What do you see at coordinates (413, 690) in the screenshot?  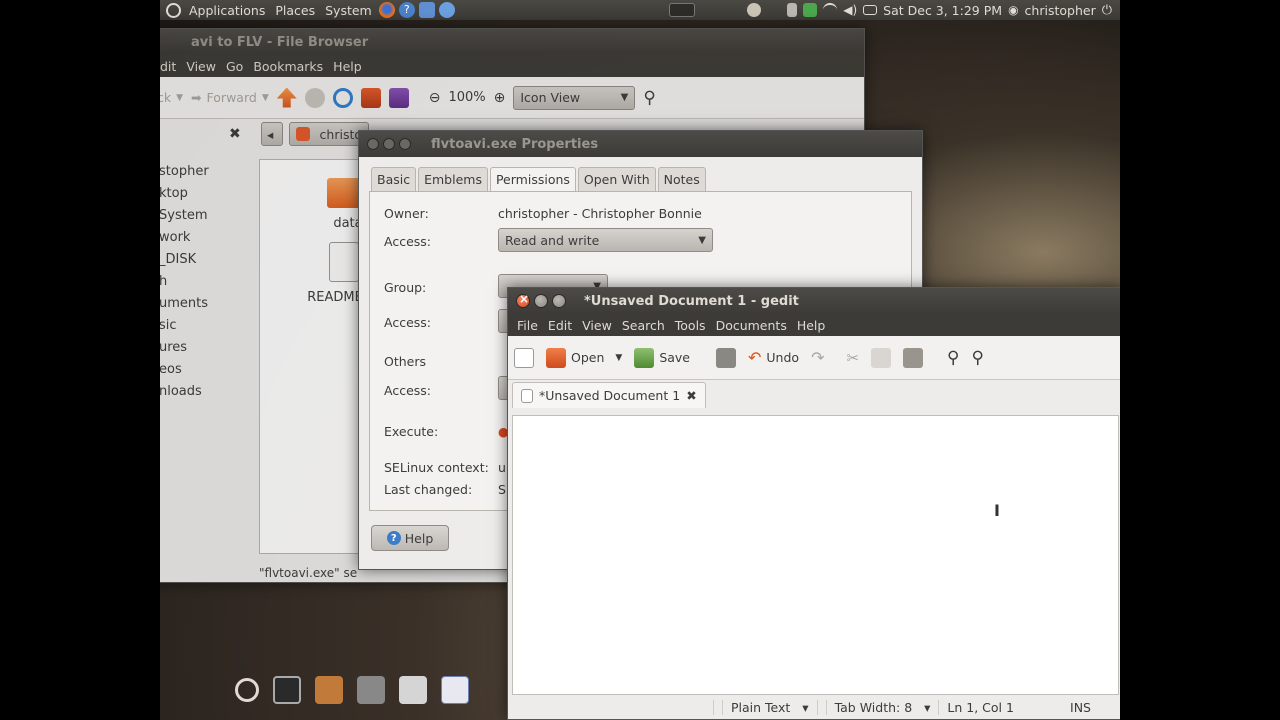 I see `calculator-icon` at bounding box center [413, 690].